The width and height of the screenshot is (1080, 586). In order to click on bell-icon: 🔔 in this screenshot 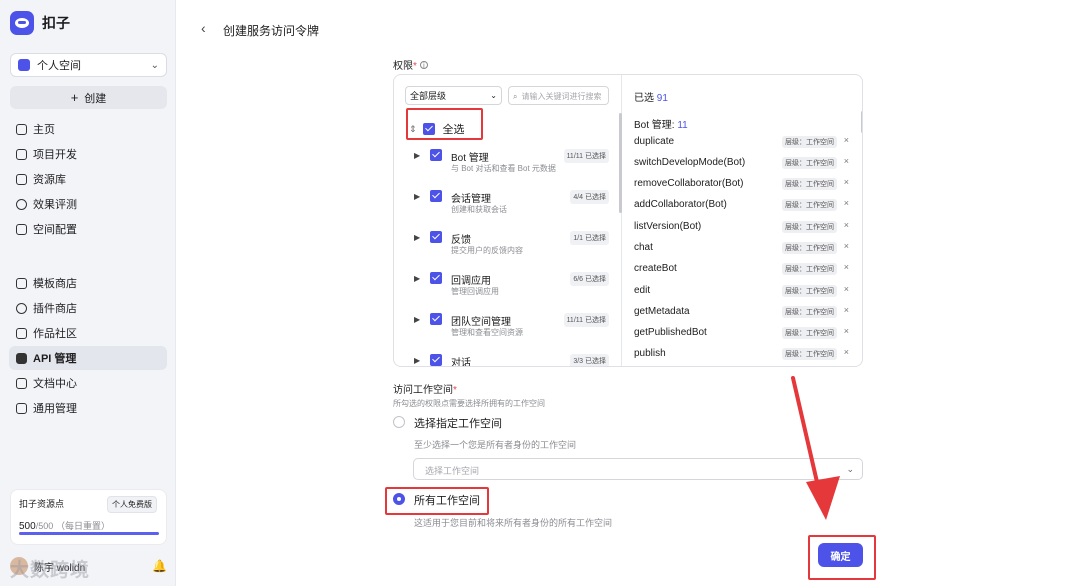, I will do `click(159, 566)`.